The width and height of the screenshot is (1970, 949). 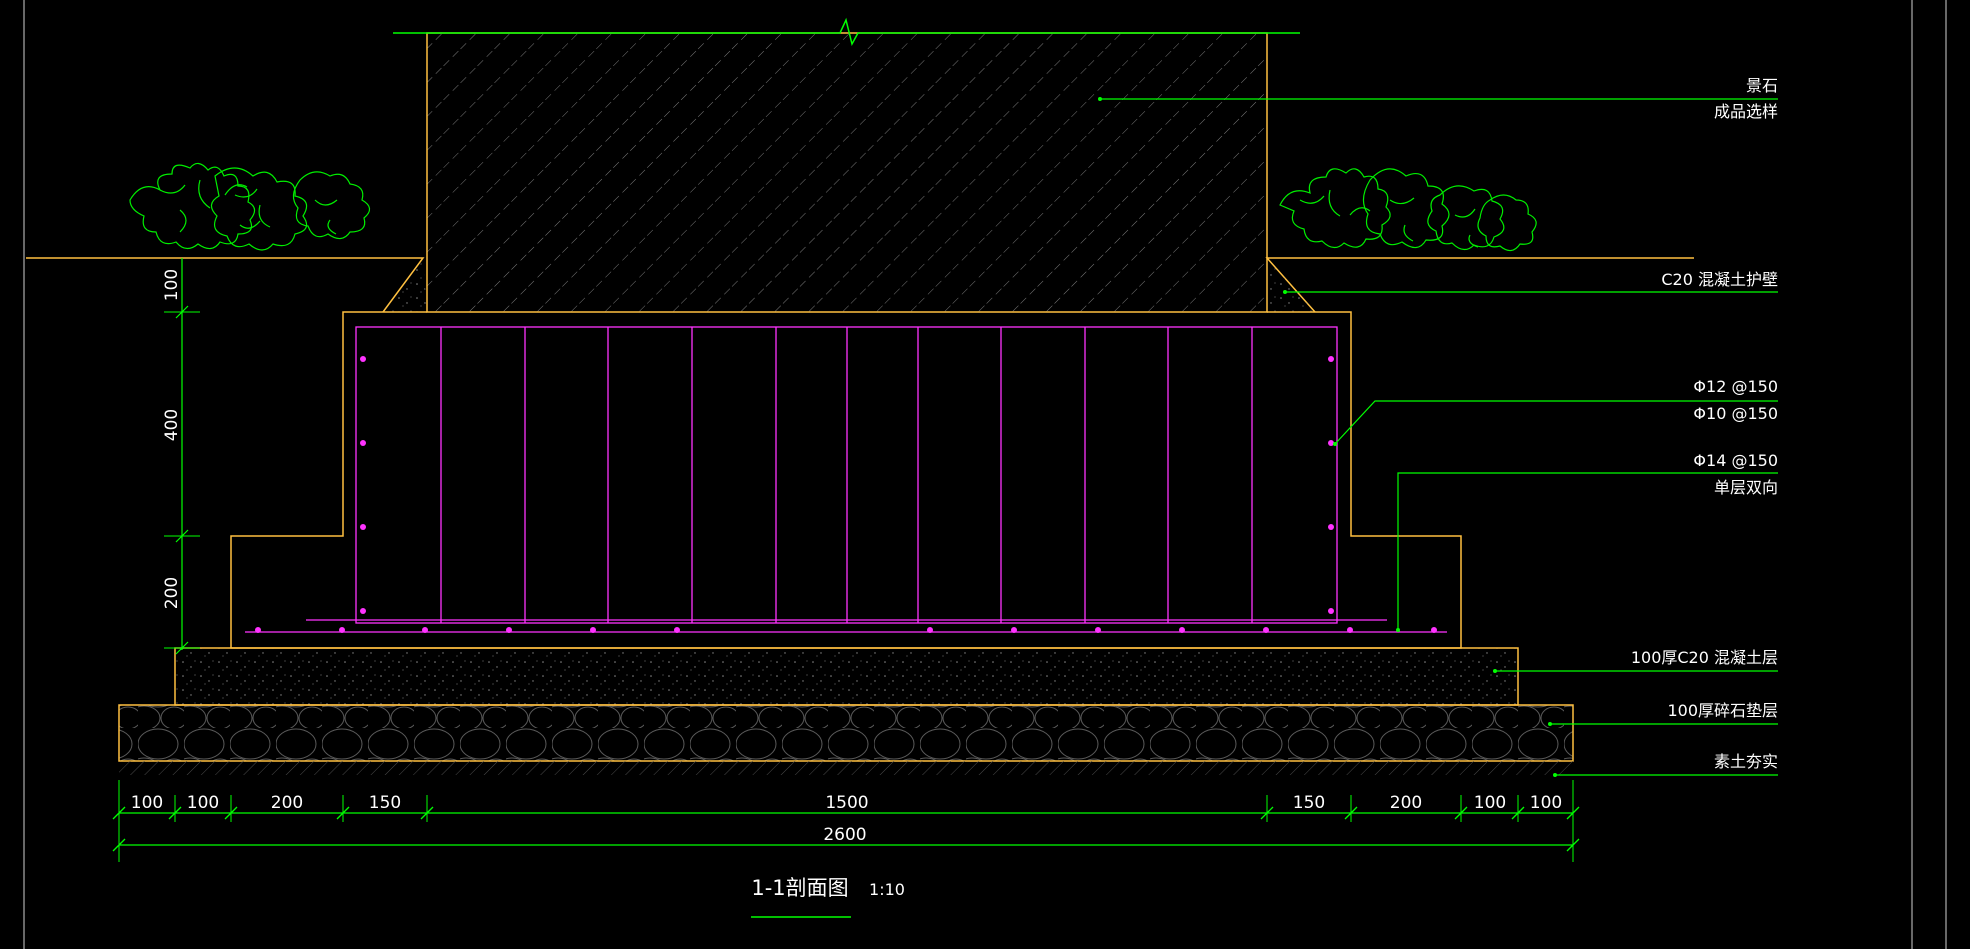 What do you see at coordinates (846, 733) in the screenshot?
I see `gravel-layer` at bounding box center [846, 733].